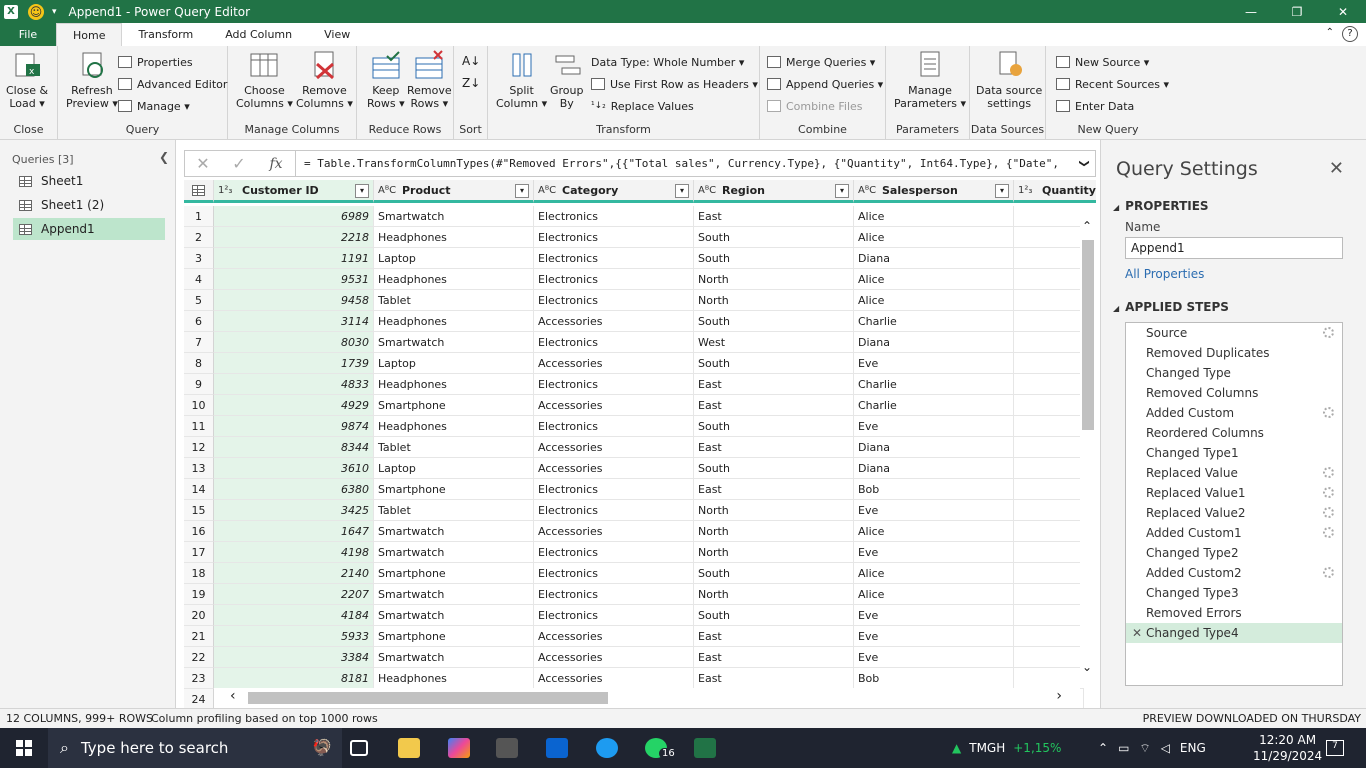  What do you see at coordinates (199, 552) in the screenshot?
I see `row-number: 17` at bounding box center [199, 552].